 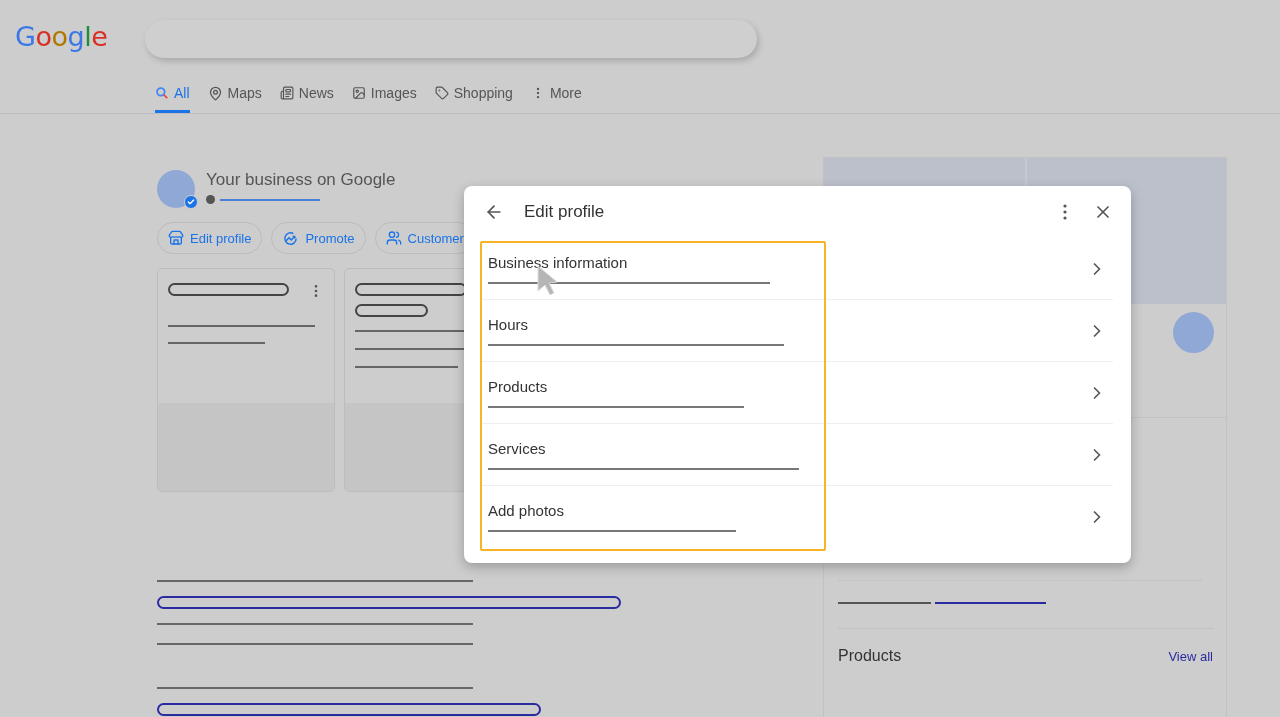 What do you see at coordinates (796, 330) in the screenshot?
I see `menu-row: Hours` at bounding box center [796, 330].